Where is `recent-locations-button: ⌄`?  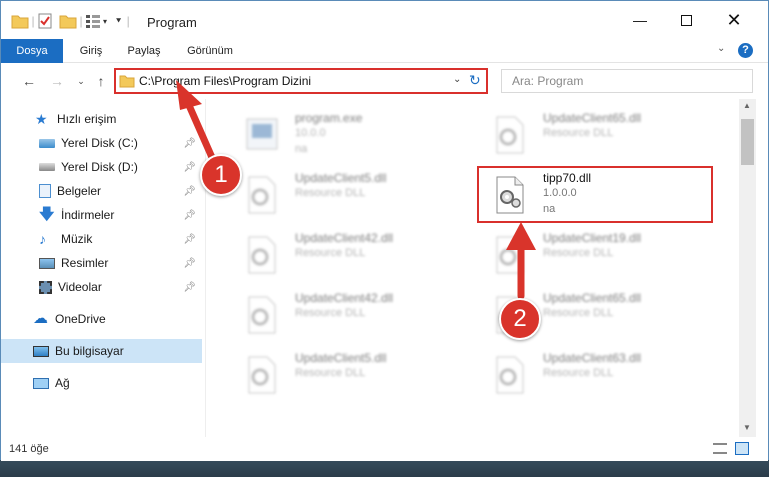 recent-locations-button: ⌄ is located at coordinates (81, 81).